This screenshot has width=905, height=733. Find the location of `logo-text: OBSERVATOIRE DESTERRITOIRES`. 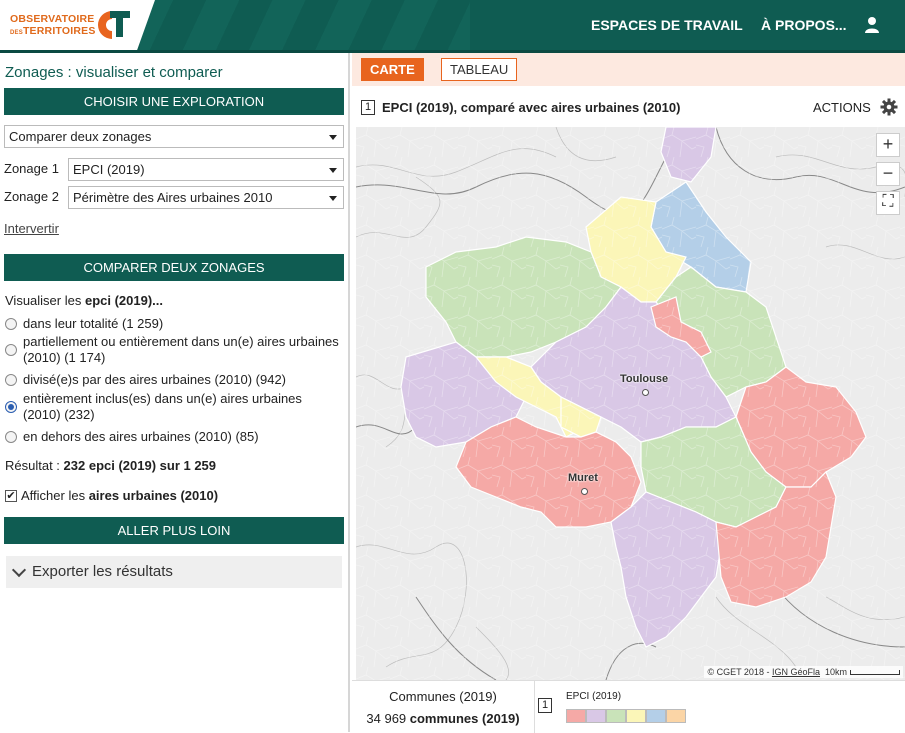

logo-text: OBSERVATOIRE DESTERRITOIRES is located at coordinates (53, 25).